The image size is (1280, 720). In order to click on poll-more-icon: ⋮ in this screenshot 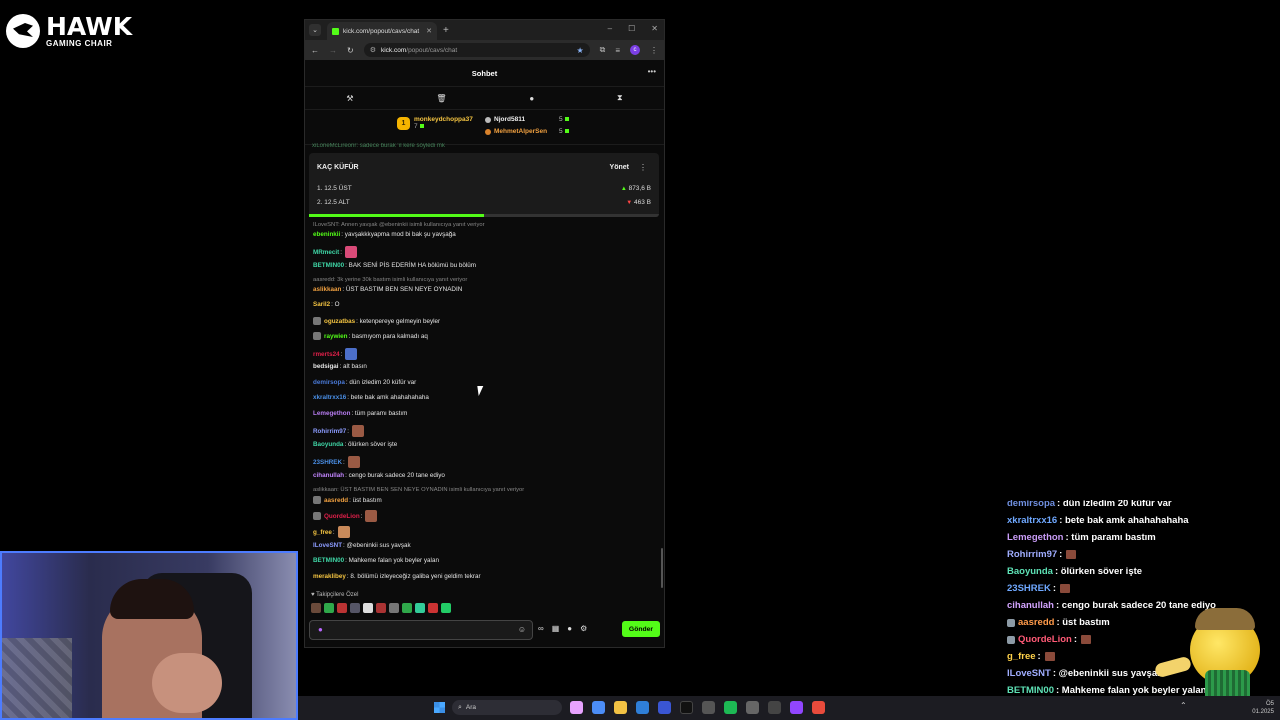, I will do `click(643, 167)`.